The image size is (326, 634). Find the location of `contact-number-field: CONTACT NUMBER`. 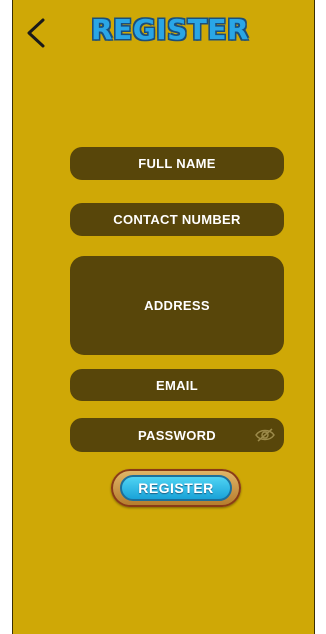

contact-number-field: CONTACT NUMBER is located at coordinates (177, 219).